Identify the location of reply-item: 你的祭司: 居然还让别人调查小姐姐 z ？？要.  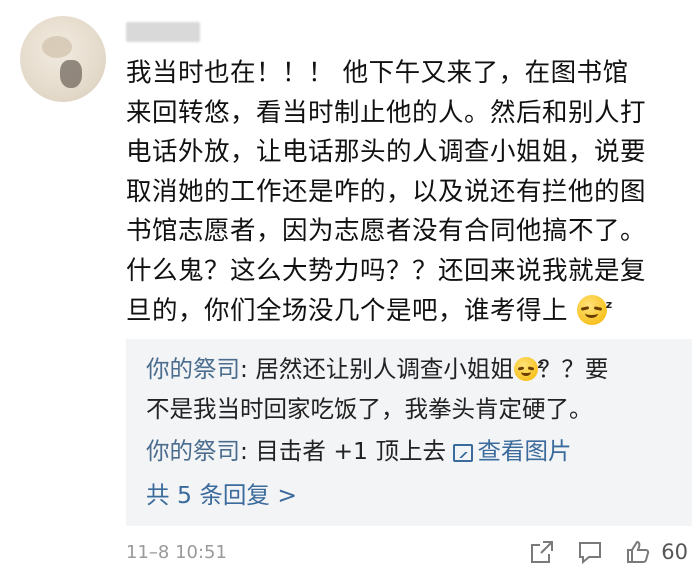
(377, 369).